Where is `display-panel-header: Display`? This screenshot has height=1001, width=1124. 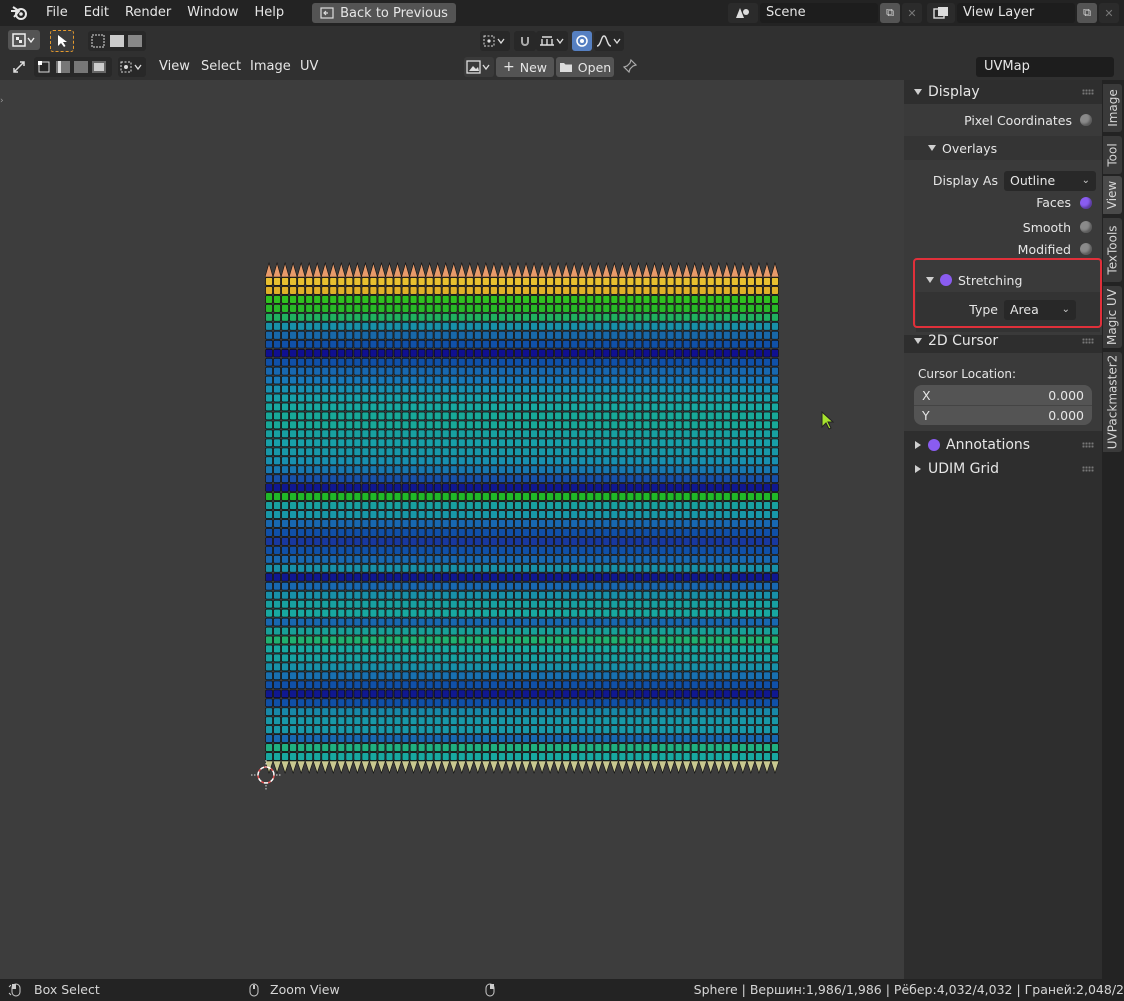 display-panel-header: Display is located at coordinates (1003, 92).